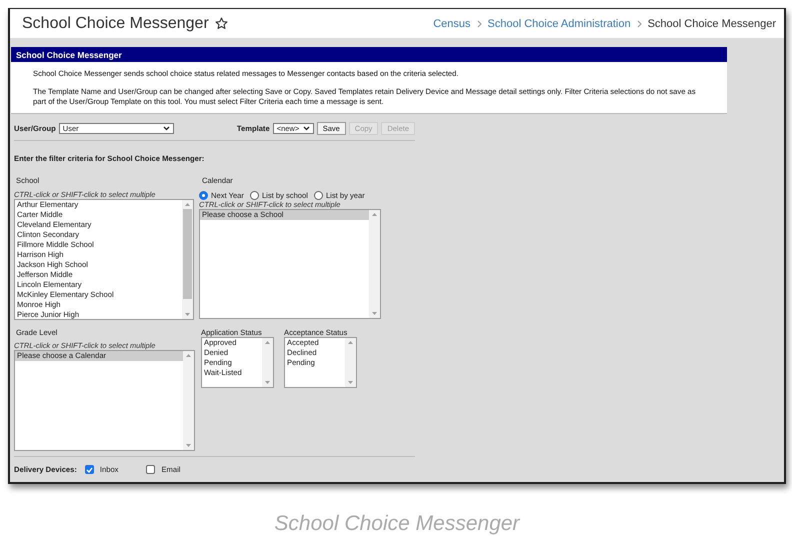 The image size is (792, 552). I want to click on page-title: School Choice Messenger, so click(115, 23).